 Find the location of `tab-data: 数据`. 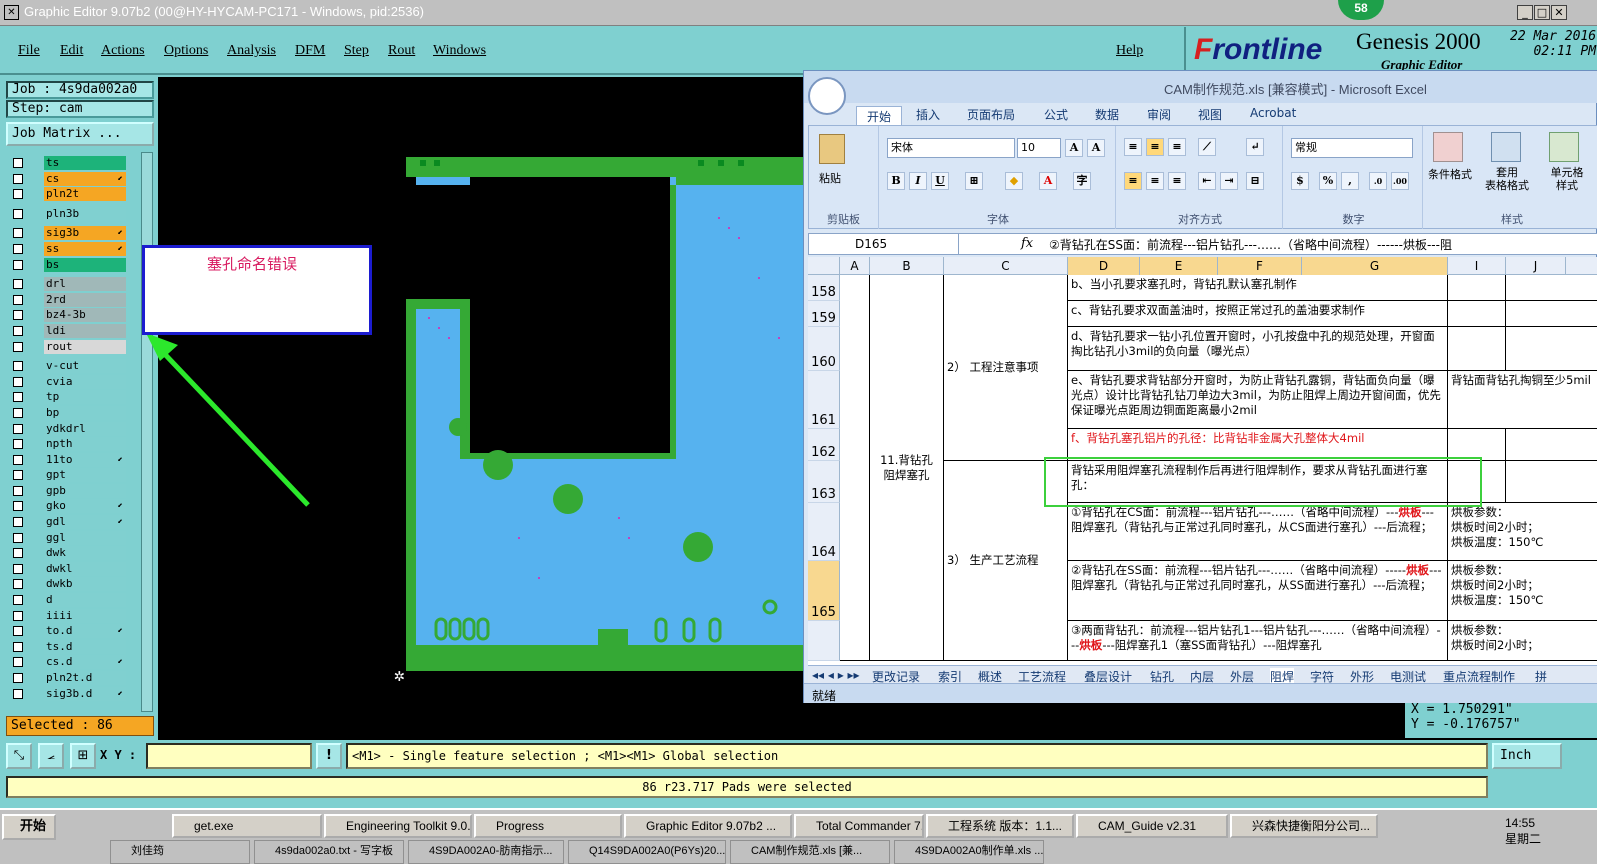

tab-data: 数据 is located at coordinates (1107, 114).